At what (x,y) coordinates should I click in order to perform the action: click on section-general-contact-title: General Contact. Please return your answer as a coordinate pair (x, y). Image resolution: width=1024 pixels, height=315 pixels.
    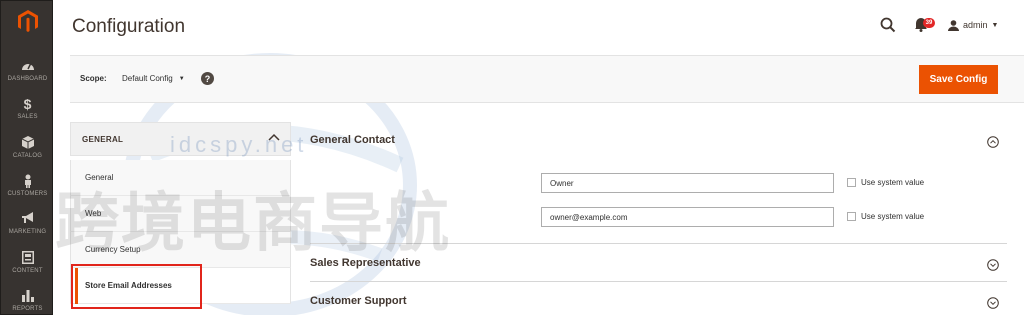
    Looking at the image, I should click on (352, 140).